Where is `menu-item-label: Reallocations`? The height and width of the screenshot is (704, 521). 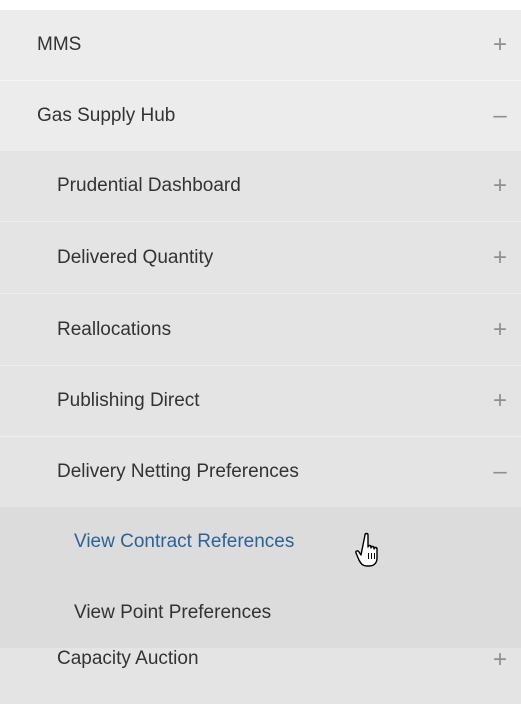
menu-item-label: Reallocations is located at coordinates (114, 329).